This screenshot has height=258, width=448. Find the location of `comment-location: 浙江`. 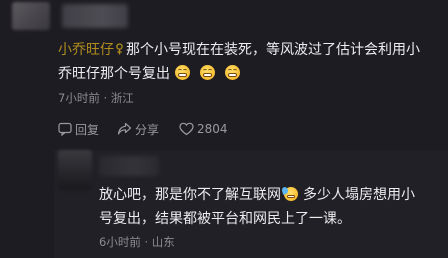

comment-location: 浙江 is located at coordinates (122, 98).